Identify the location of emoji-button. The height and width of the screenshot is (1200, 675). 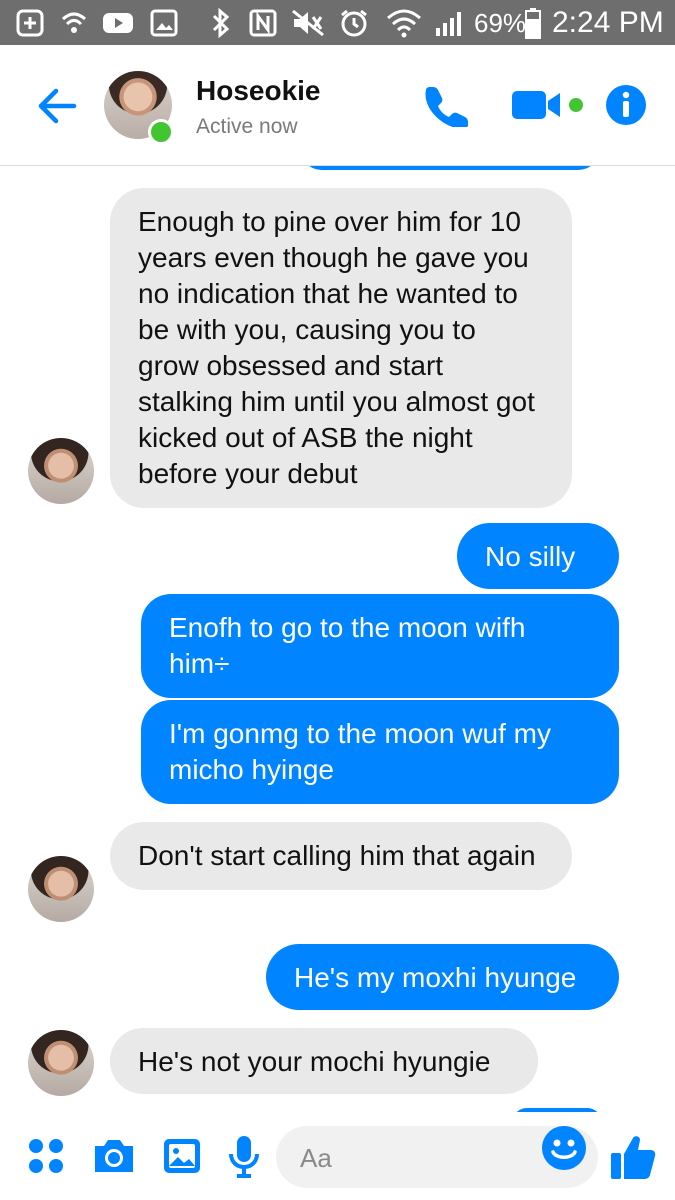
(564, 1148).